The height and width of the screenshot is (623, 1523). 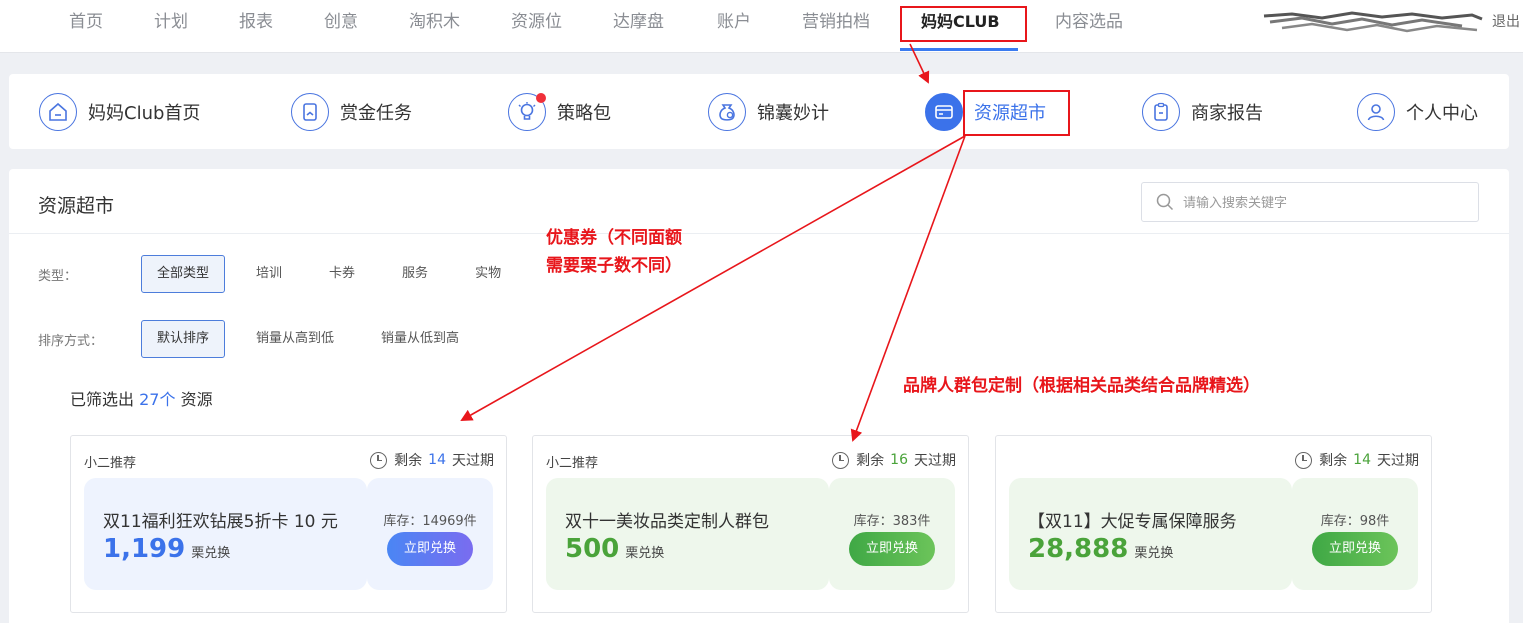 What do you see at coordinates (430, 521) in the screenshot?
I see `stock-count: 库存：14969件` at bounding box center [430, 521].